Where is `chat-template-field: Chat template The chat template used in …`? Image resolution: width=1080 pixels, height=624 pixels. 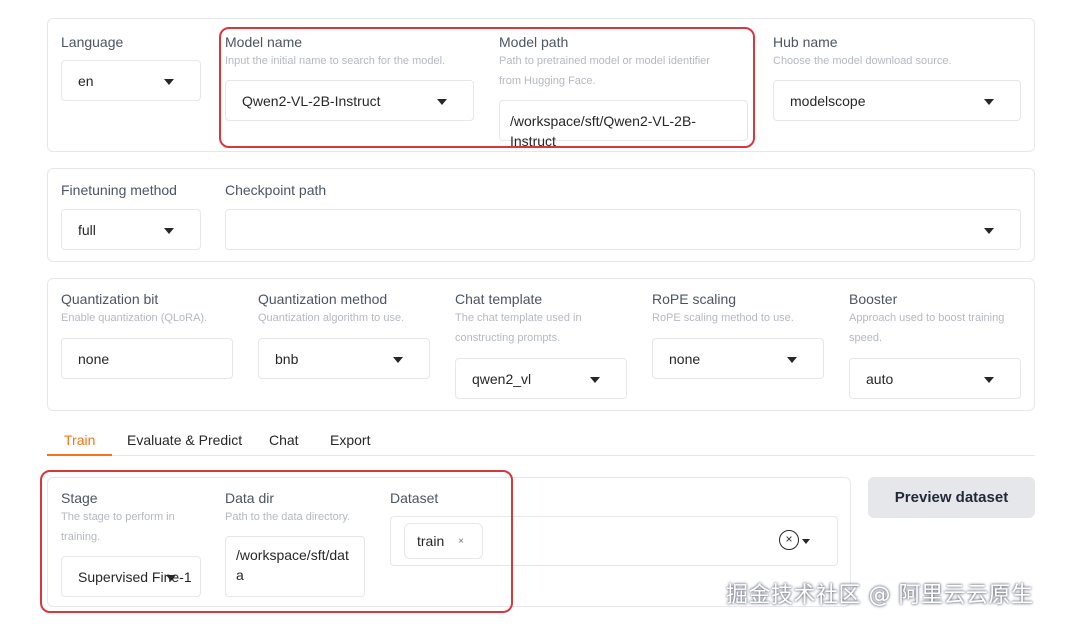 chat-template-field: Chat template The chat template used in … is located at coordinates (518, 319).